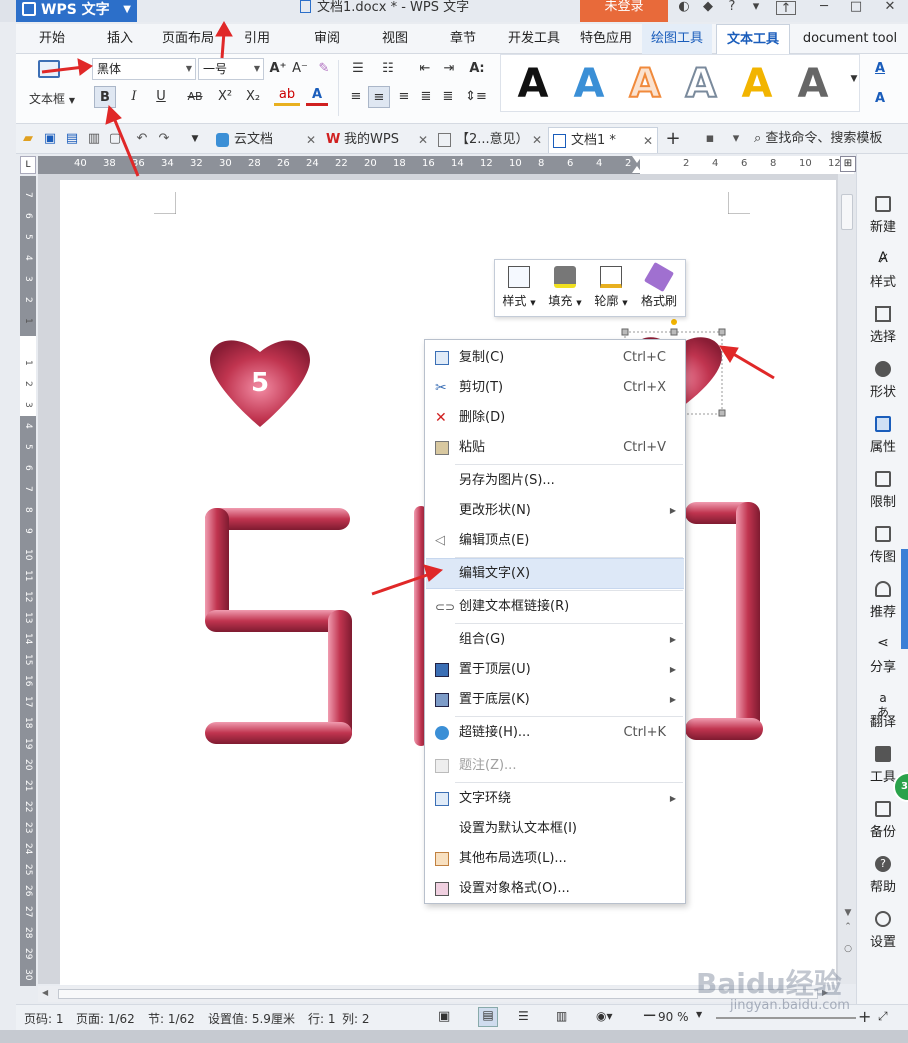 The image size is (908, 1043). I want to click on panel-style: A̷ 样式, so click(882, 270).